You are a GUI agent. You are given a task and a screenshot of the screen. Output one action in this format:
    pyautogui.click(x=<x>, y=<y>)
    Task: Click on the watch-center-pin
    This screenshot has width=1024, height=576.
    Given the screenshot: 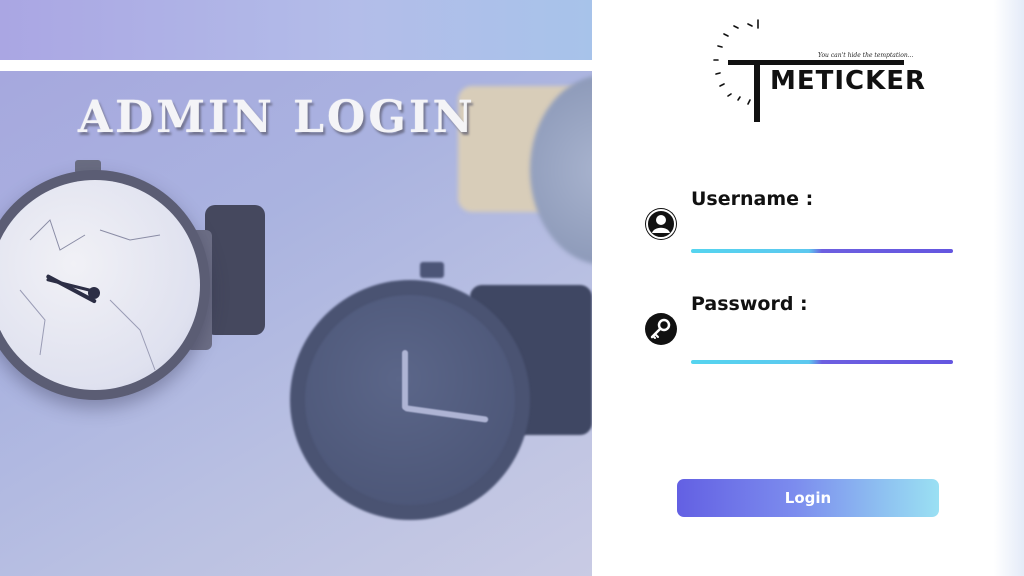 What is the action you would take?
    pyautogui.click(x=94, y=293)
    